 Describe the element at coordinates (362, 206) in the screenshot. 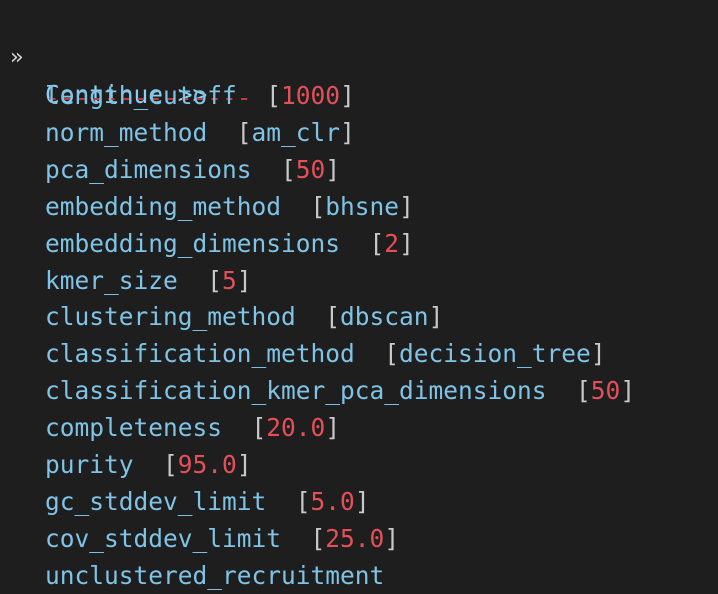

I see `option-value: bhsne` at that location.